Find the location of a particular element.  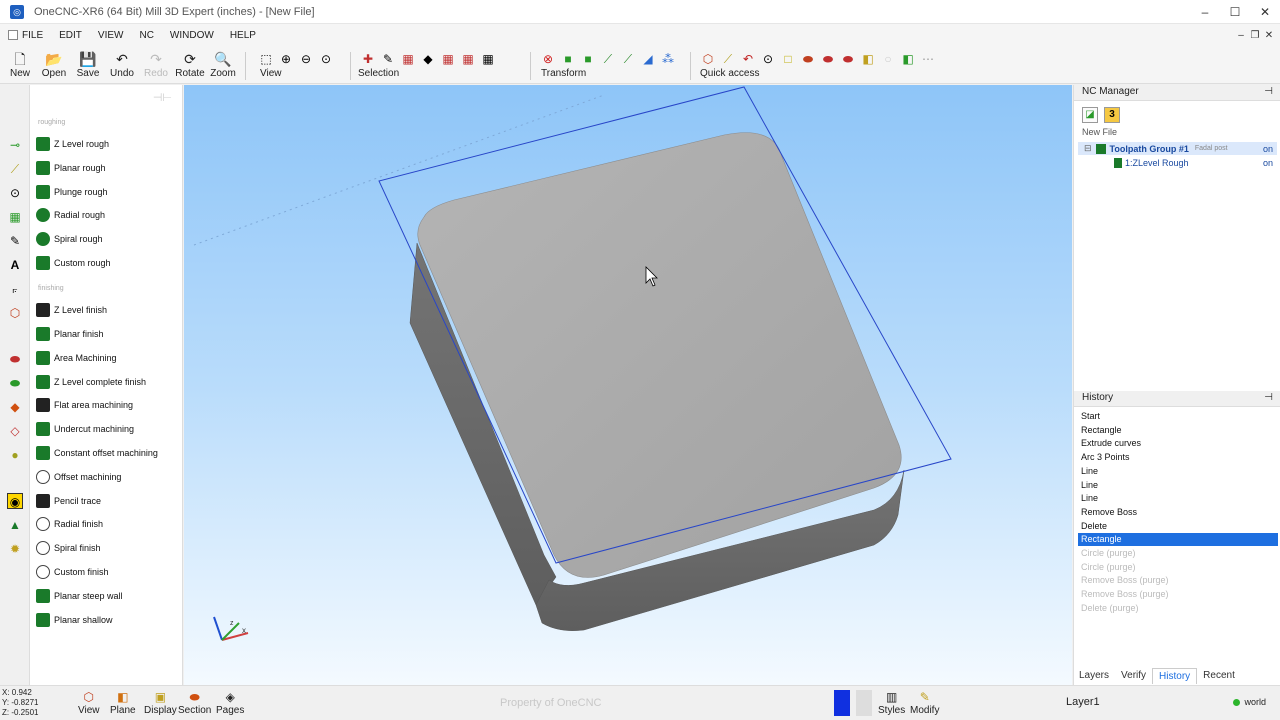

toolpath-constant-offset-machining: Constant offset machining is located at coordinates (97, 453).